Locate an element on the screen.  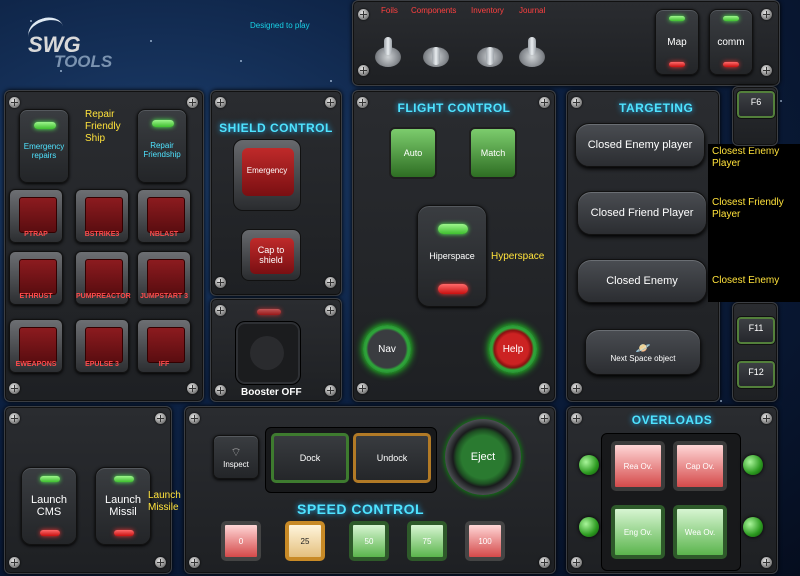
undock-button: Undock is located at coordinates (392, 458).